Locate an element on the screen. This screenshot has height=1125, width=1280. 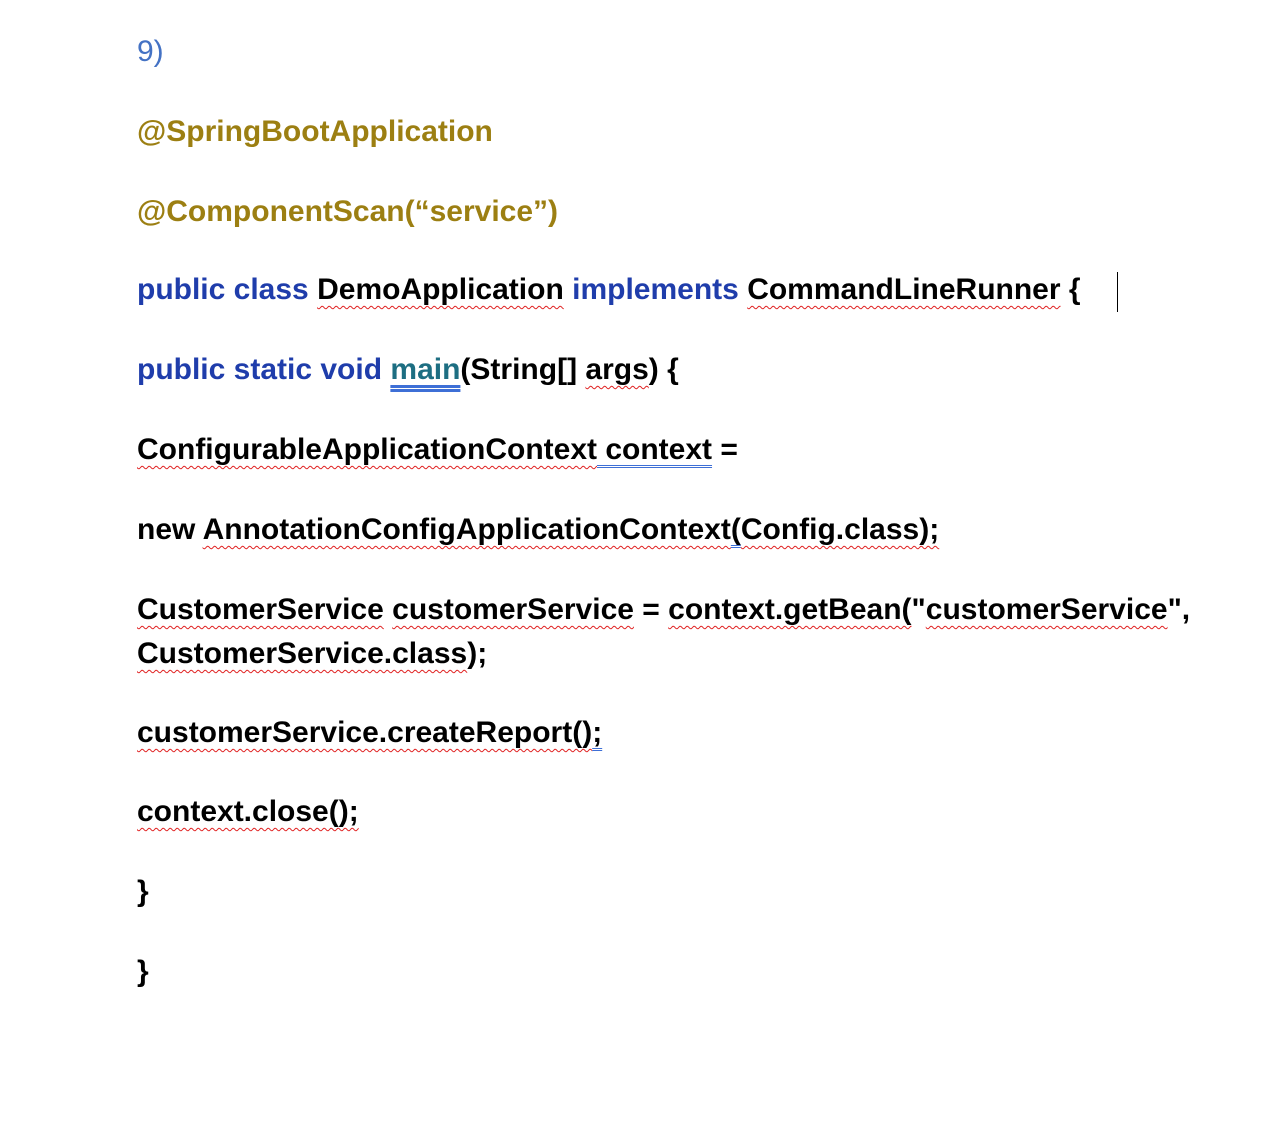
param-args: args is located at coordinates (617, 369).